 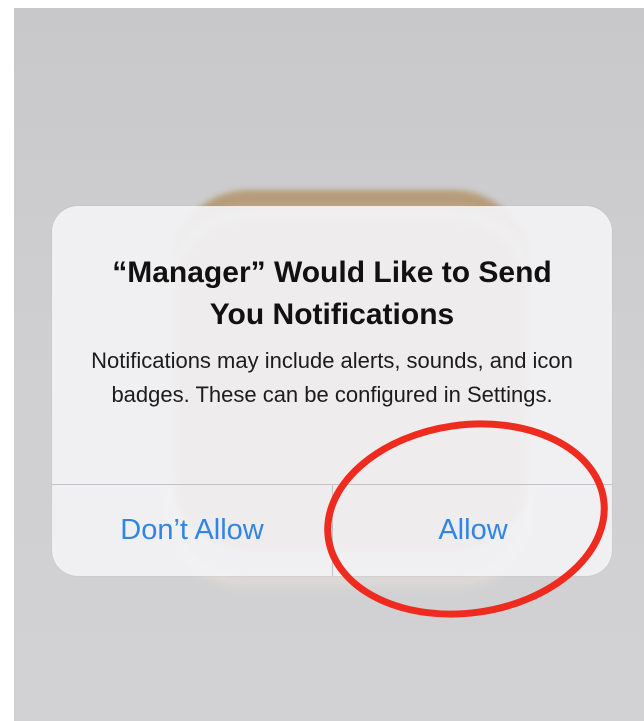 What do you see at coordinates (472, 530) in the screenshot?
I see `allow-button: Allow` at bounding box center [472, 530].